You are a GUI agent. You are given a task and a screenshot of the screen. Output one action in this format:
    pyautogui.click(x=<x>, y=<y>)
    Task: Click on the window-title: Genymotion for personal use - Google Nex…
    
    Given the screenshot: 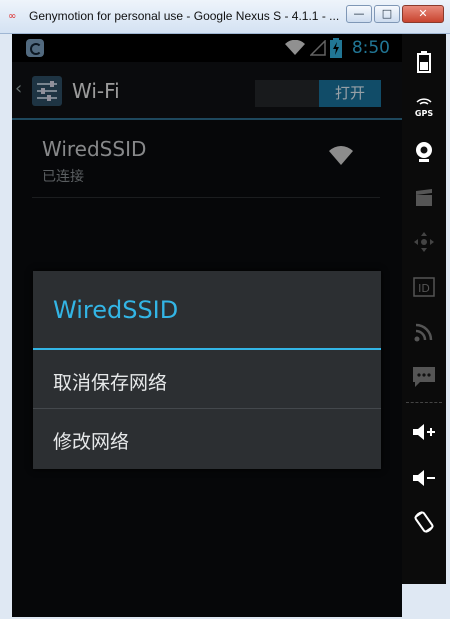 What is the action you would take?
    pyautogui.click(x=184, y=16)
    